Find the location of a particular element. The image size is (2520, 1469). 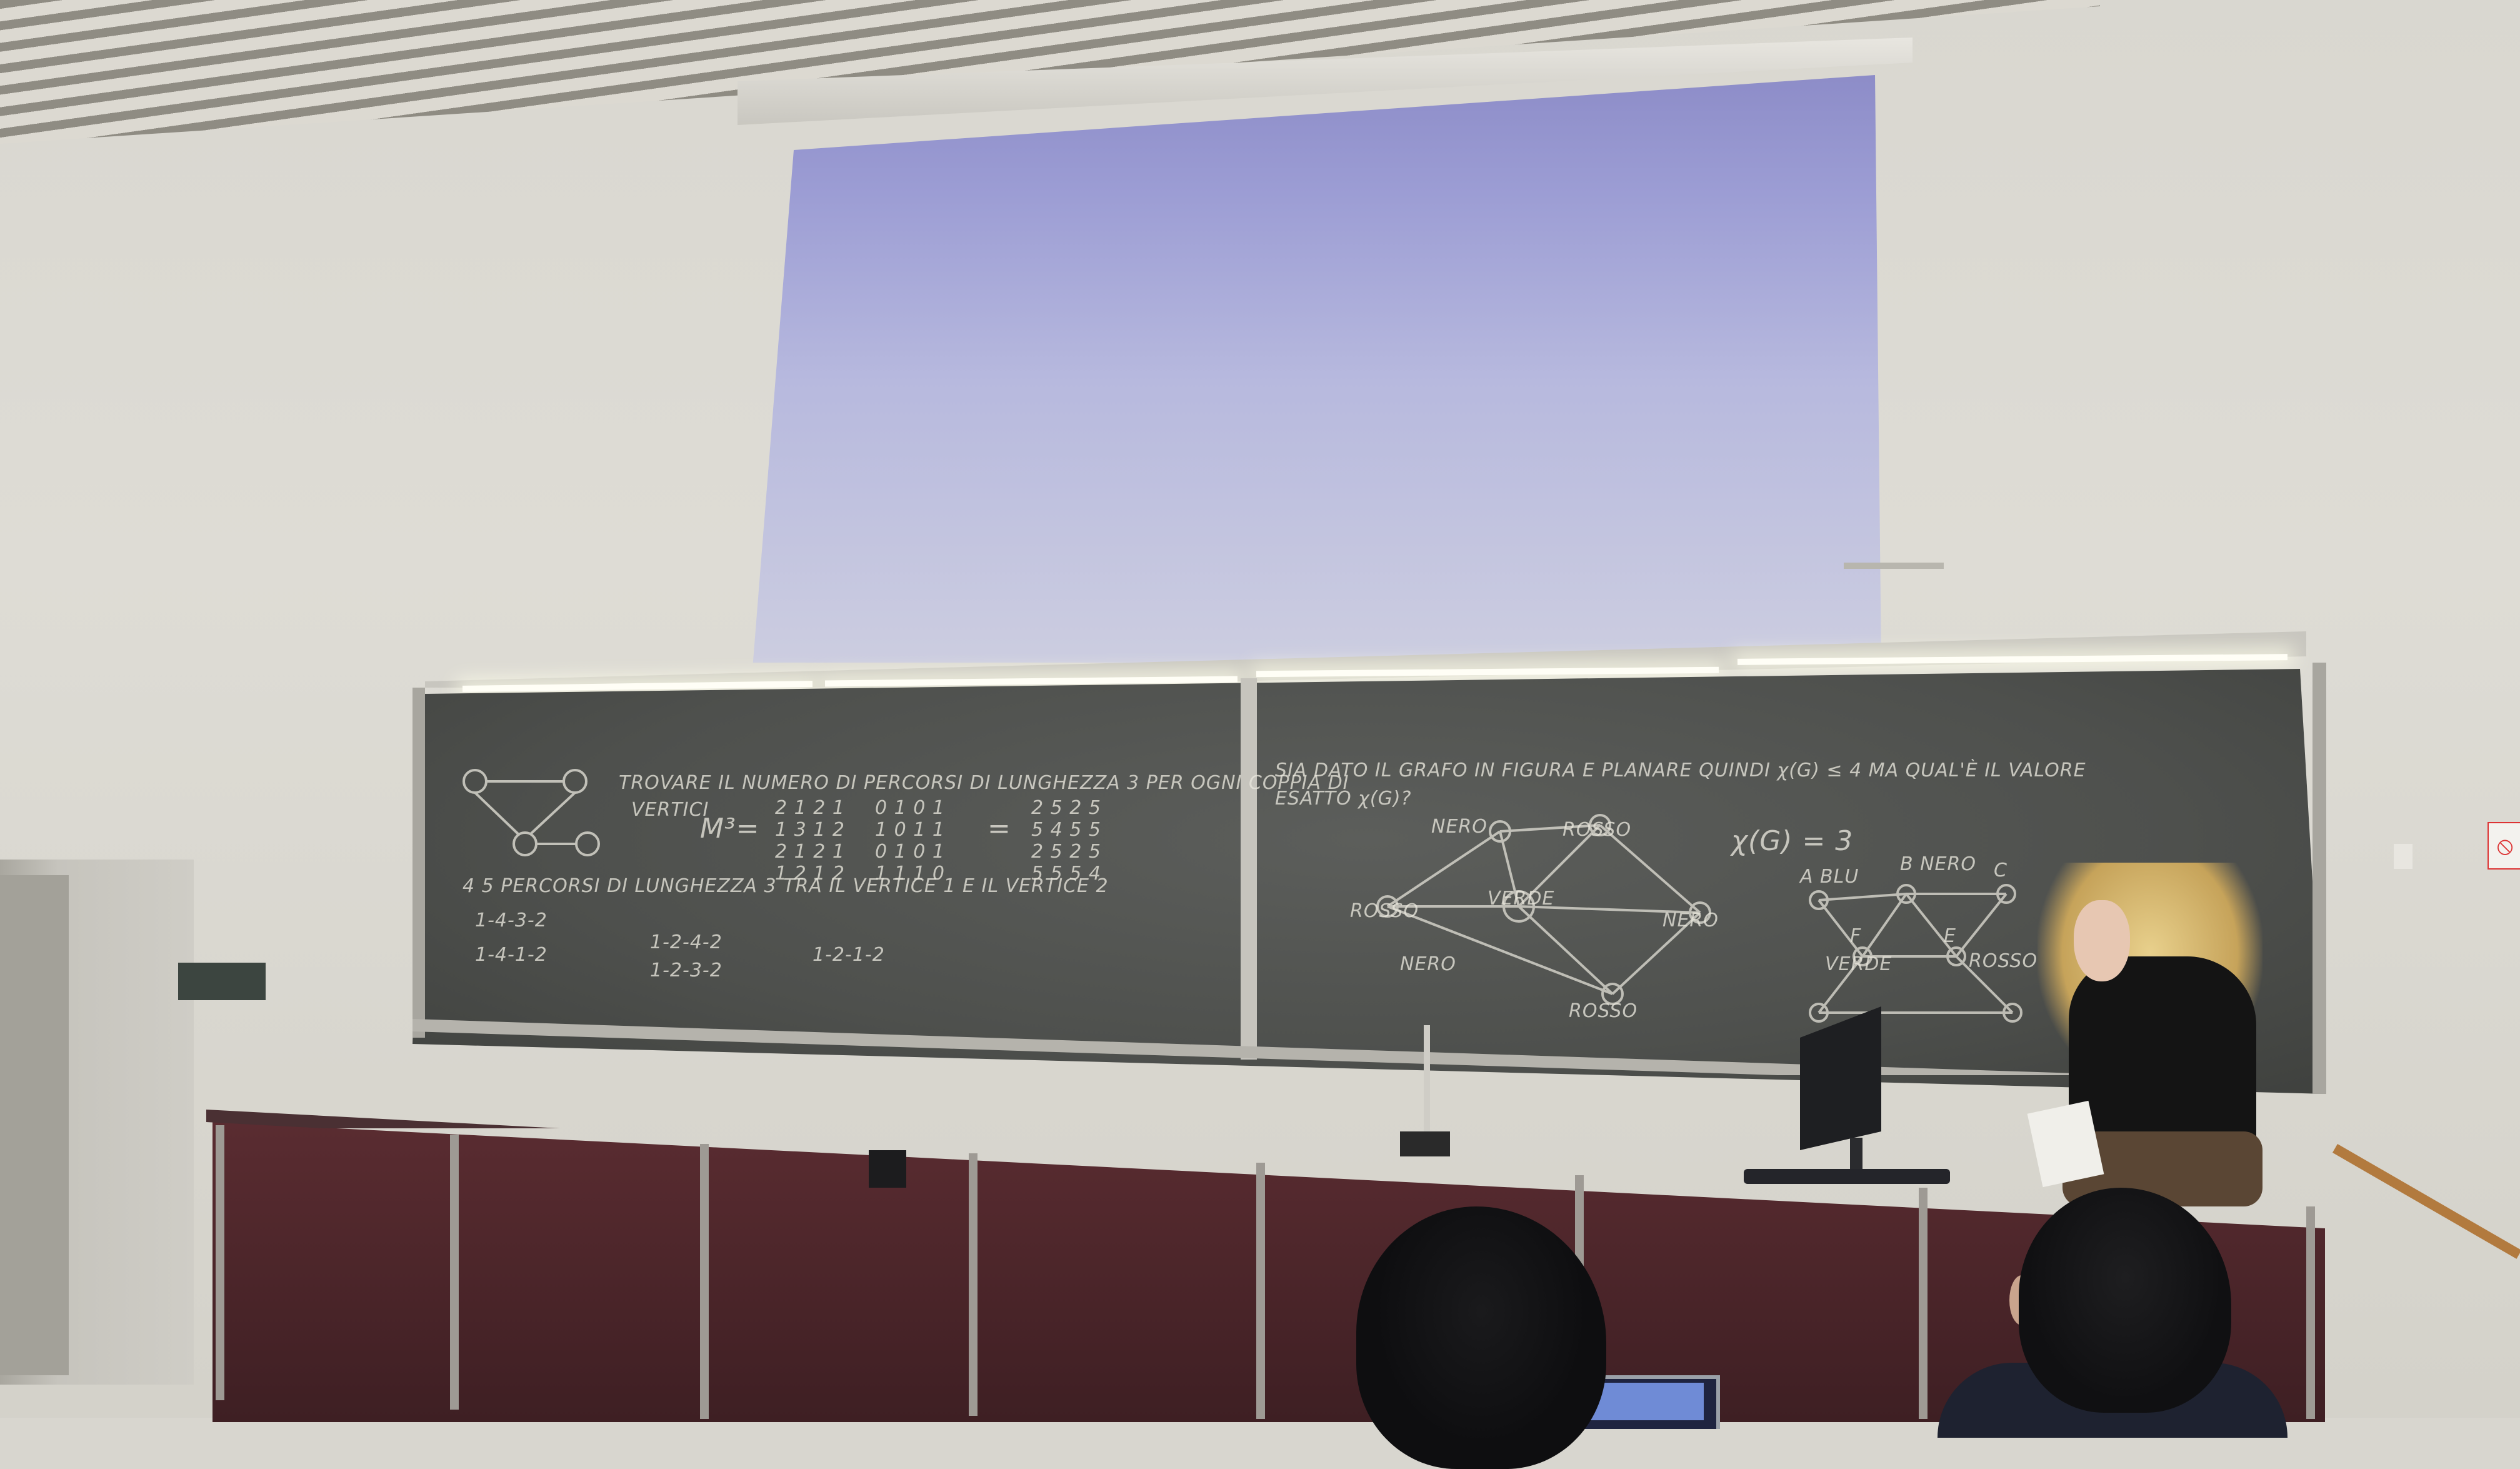

board-divider is located at coordinates (1249, 869).